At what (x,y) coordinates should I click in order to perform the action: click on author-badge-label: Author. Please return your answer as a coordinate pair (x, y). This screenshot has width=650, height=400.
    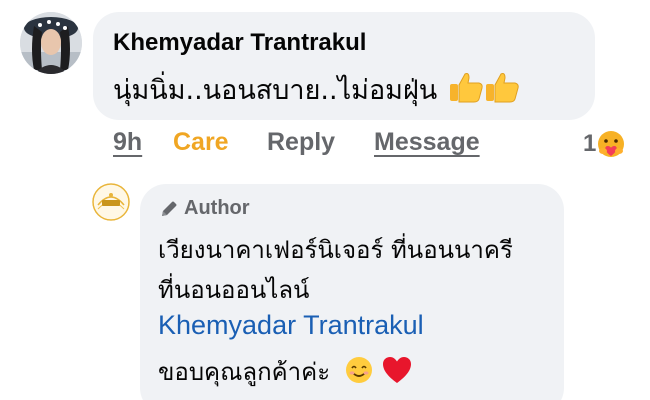
    Looking at the image, I should click on (217, 208).